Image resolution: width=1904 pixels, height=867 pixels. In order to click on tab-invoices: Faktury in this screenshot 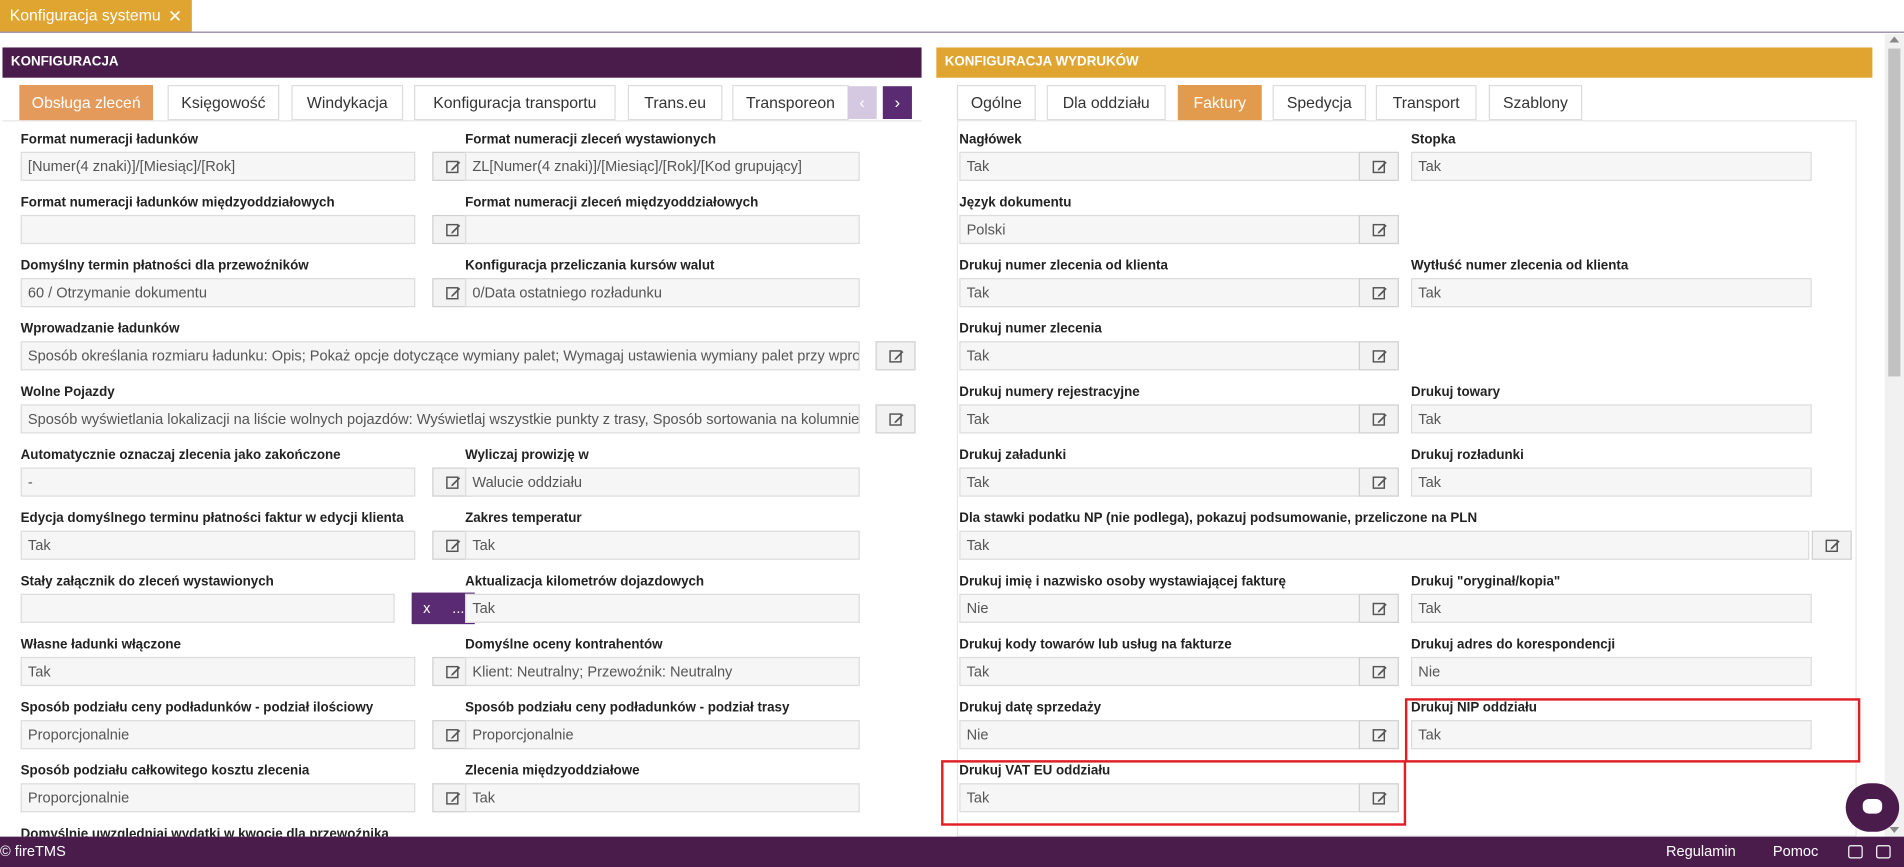, I will do `click(1219, 103)`.